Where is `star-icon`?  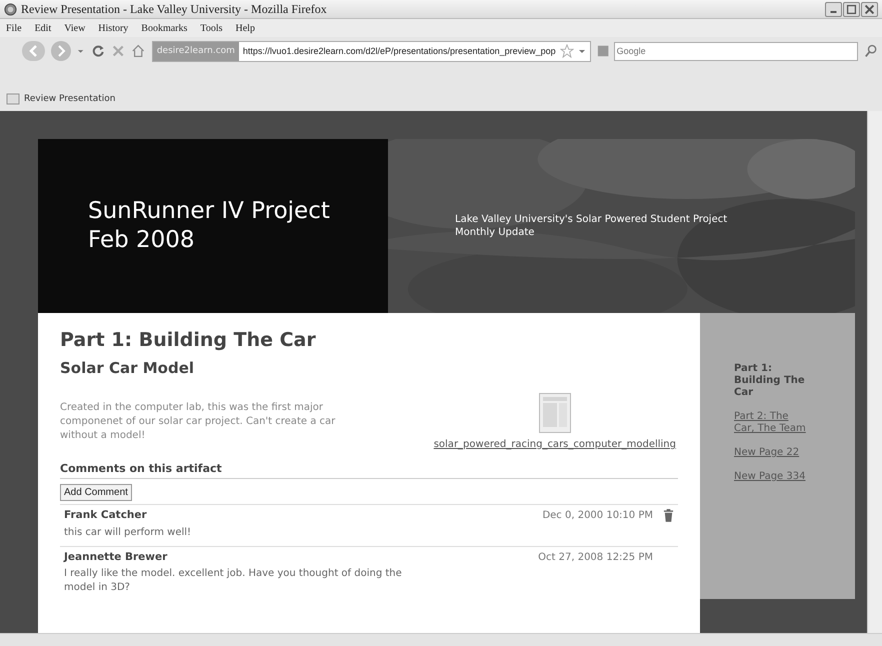 star-icon is located at coordinates (567, 51).